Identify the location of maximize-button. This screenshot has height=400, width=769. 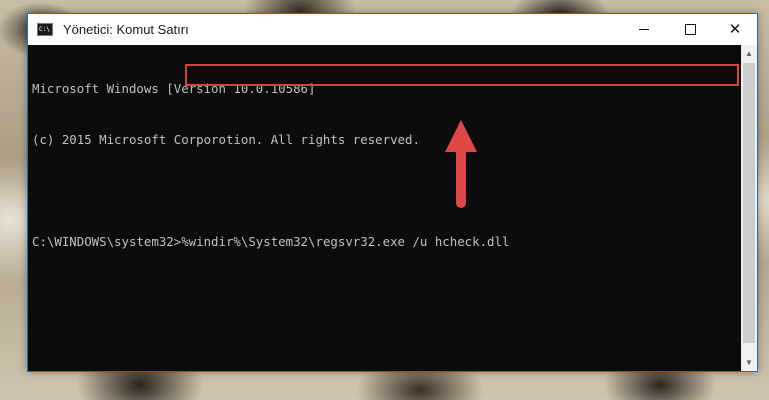
(690, 29).